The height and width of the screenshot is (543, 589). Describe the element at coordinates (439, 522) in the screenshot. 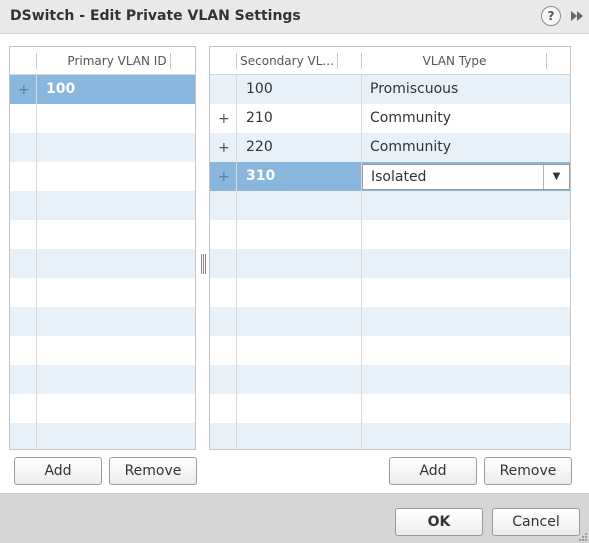

I see `ok-button: OK` at that location.